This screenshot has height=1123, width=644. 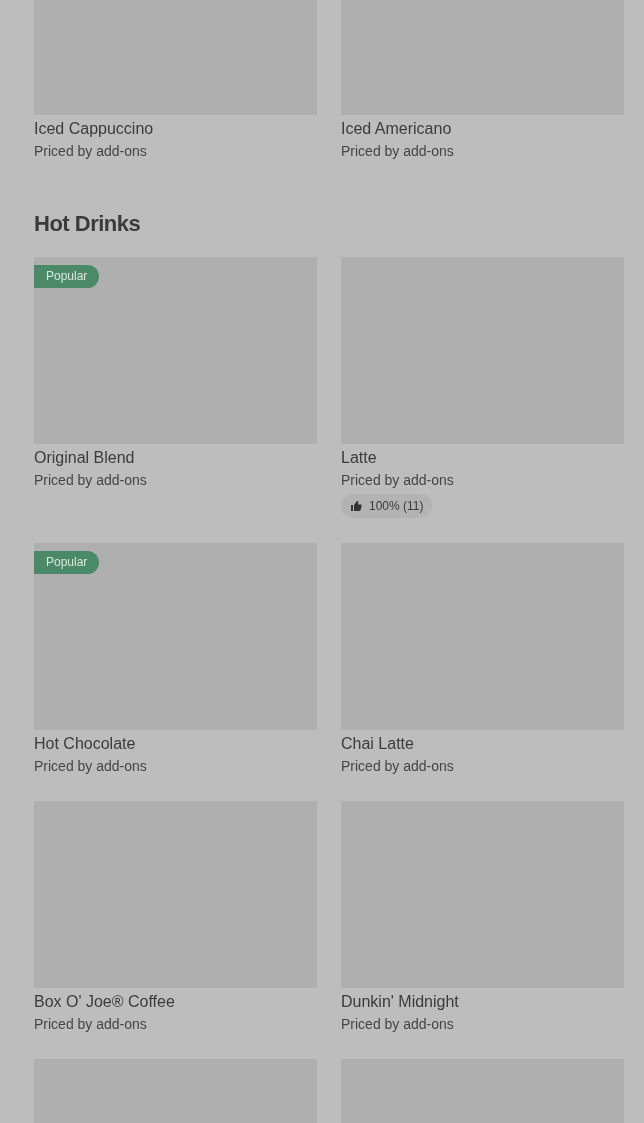 I want to click on item-name: Hot Chocolate, so click(x=175, y=744).